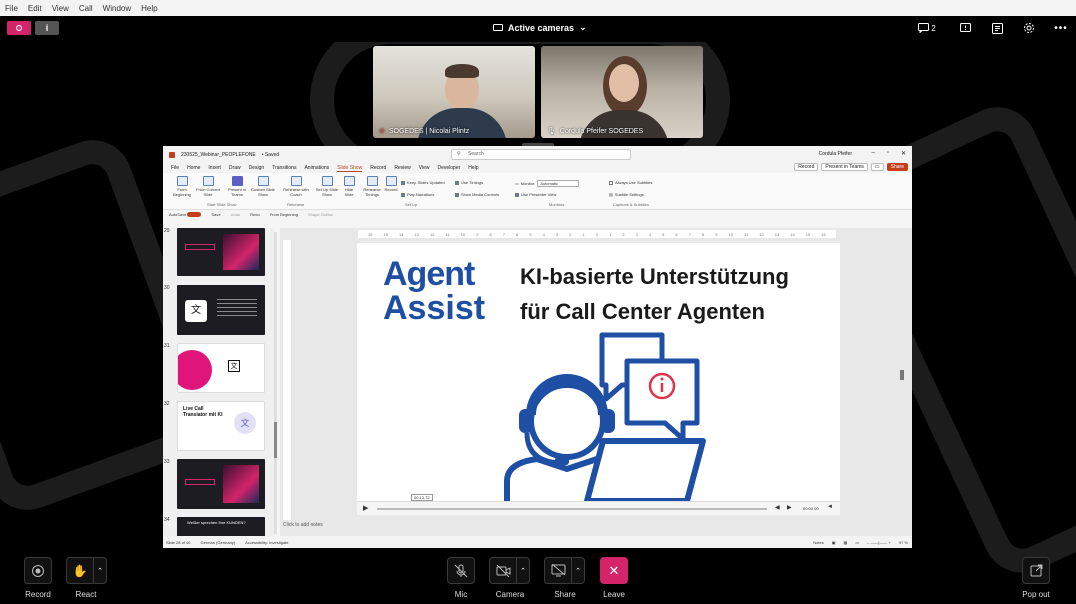  I want to click on record-control-button, so click(38, 570).